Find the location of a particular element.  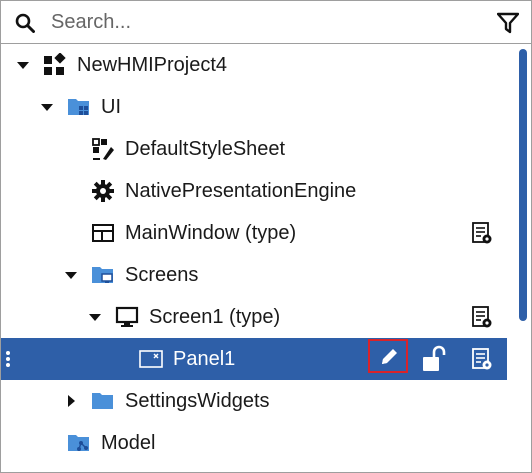

tree-item-screen1: Screen1 (type) is located at coordinates (254, 317).